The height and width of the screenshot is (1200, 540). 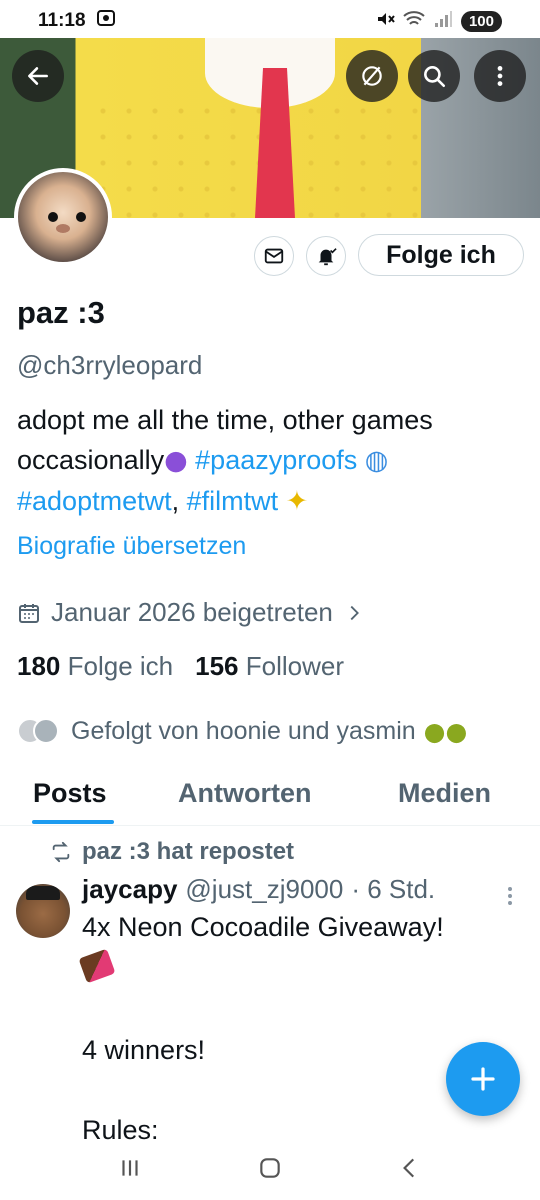 I want to click on post-more-button, so click(x=512, y=896).